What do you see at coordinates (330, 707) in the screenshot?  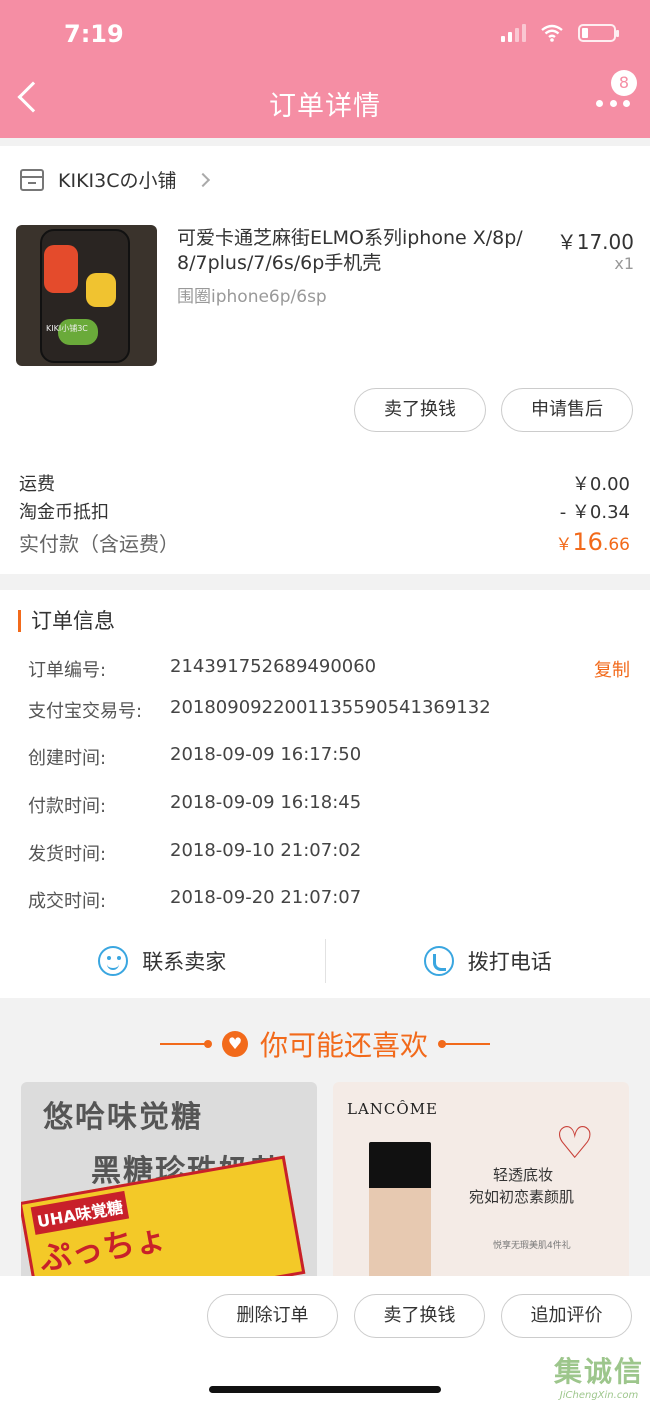 I see `alipay-trade-number: 2018090922001135590541369132` at bounding box center [330, 707].